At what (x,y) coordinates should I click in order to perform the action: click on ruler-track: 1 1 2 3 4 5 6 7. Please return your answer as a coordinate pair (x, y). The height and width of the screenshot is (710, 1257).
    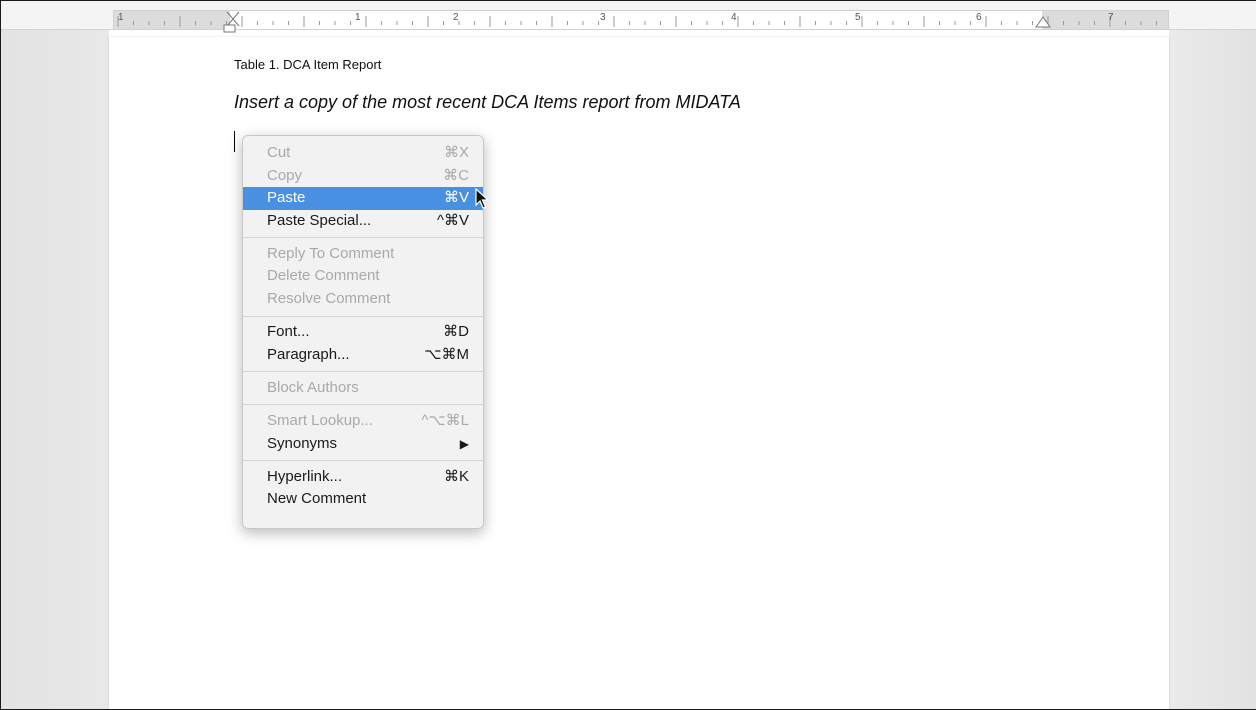
    Looking at the image, I should click on (641, 21).